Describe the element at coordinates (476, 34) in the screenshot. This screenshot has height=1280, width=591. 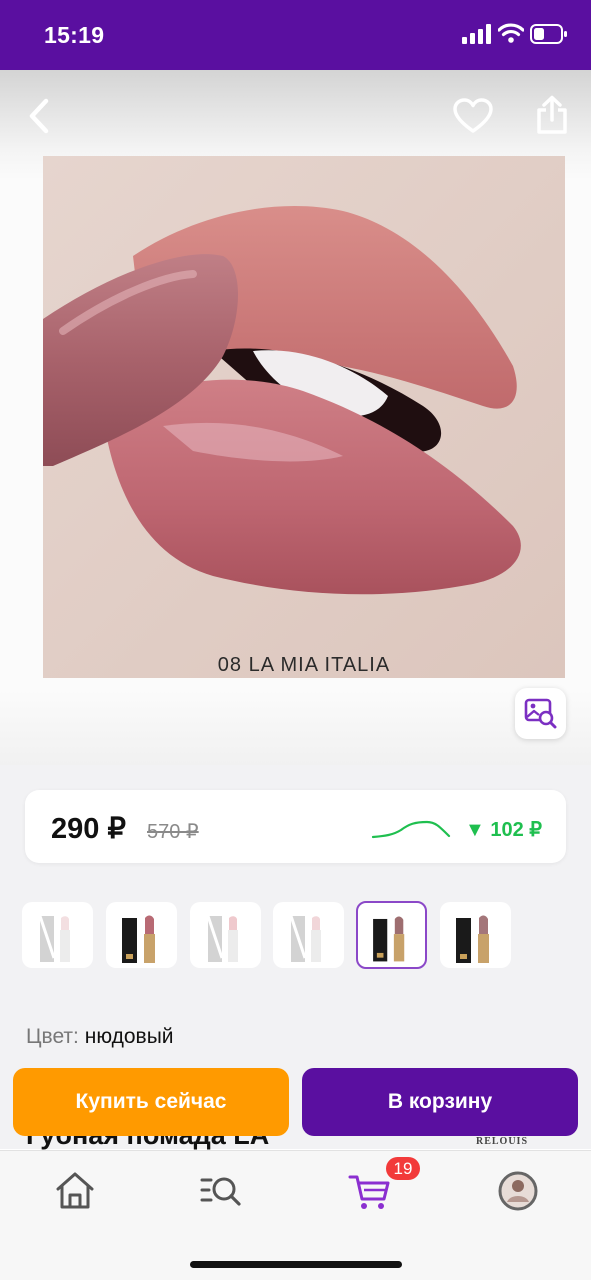
I see `cellular-signal-icon` at that location.